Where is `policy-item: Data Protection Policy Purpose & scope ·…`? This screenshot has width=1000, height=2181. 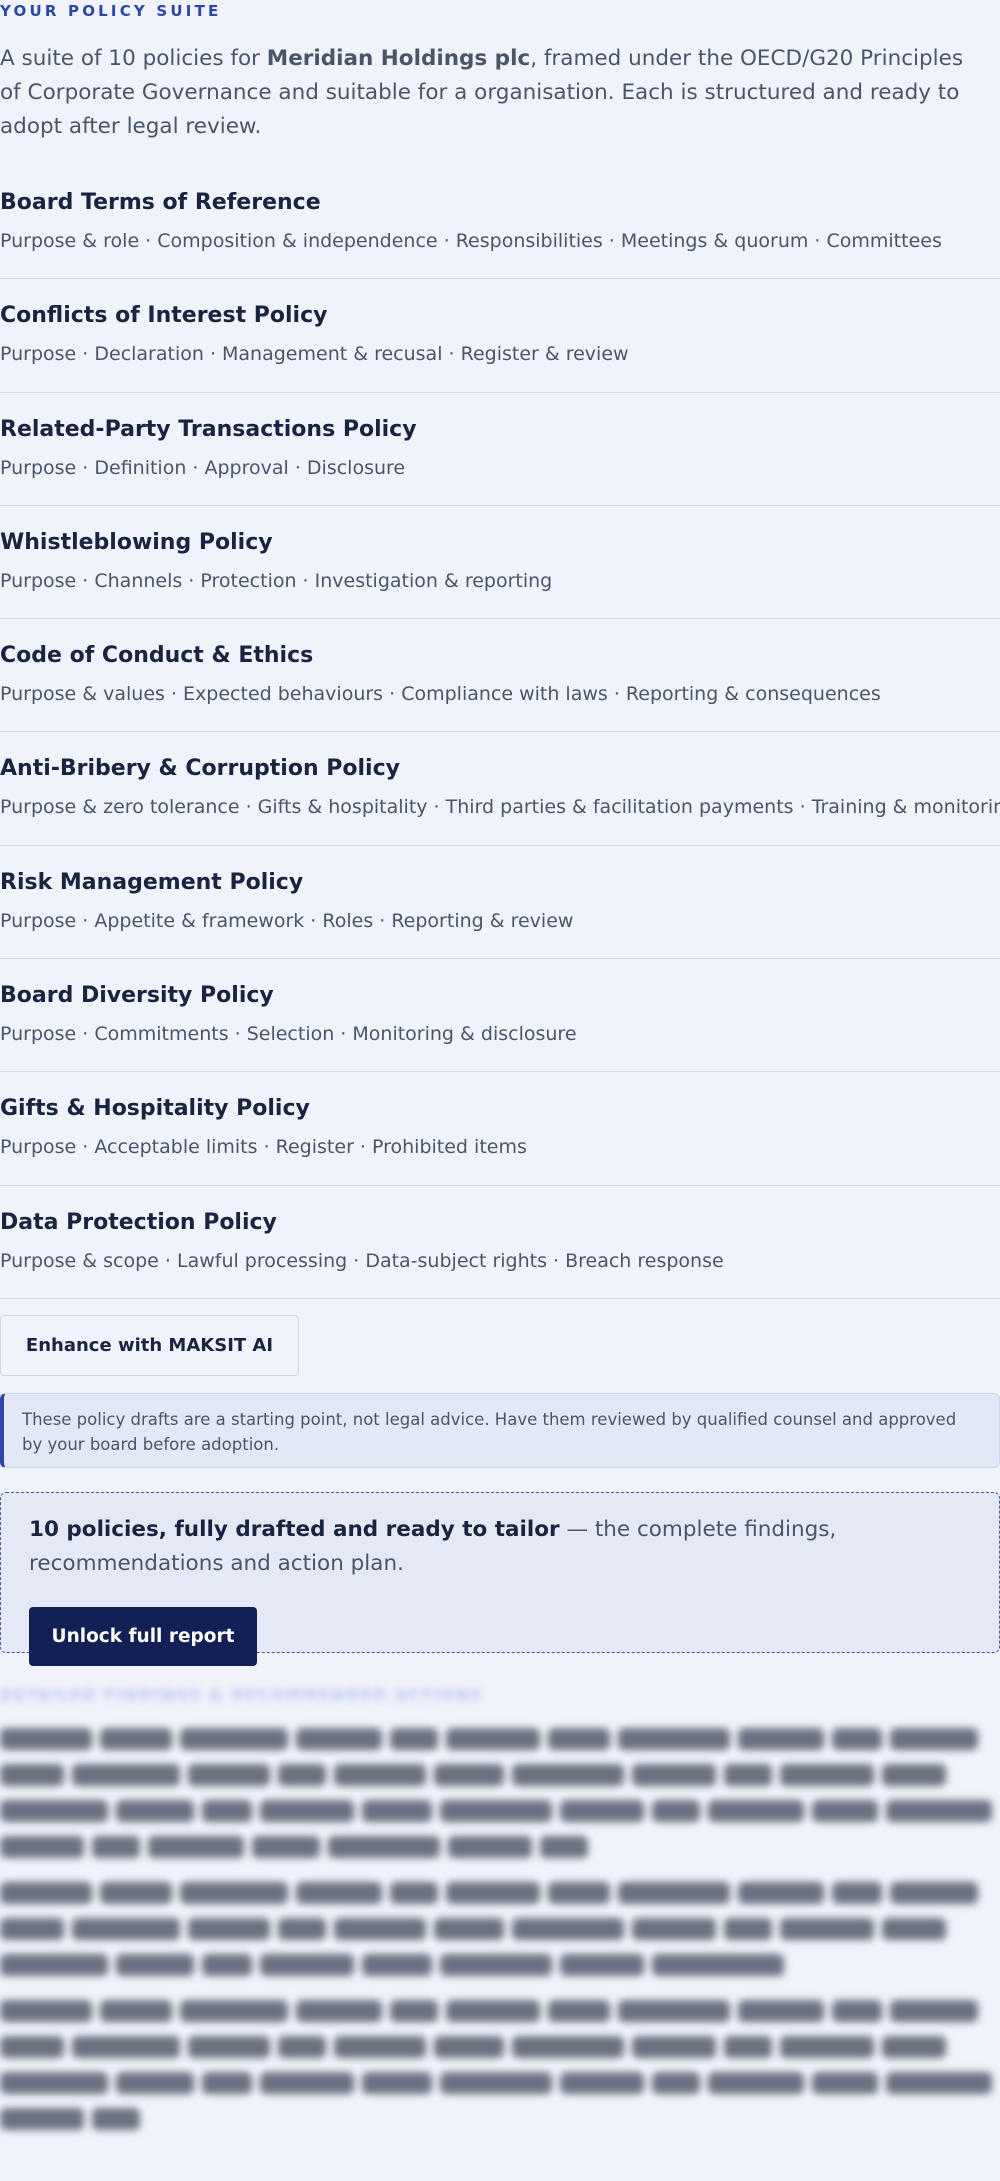
policy-item: Data Protection Policy Purpose & scope ·… is located at coordinates (500, 1242).